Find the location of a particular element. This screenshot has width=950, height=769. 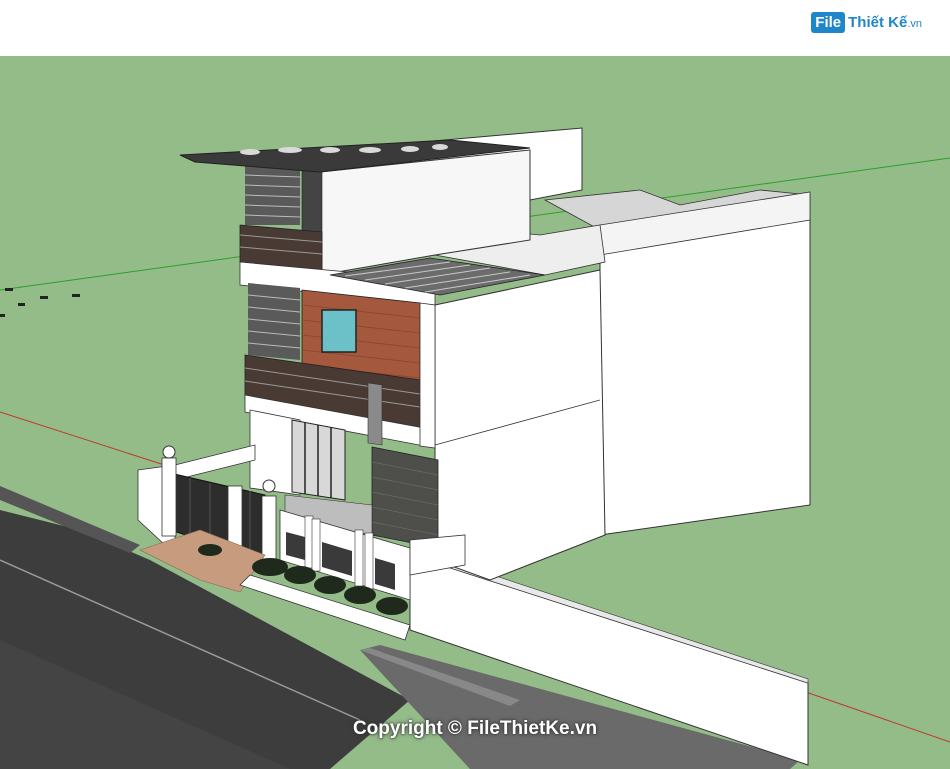

lamp-left is located at coordinates (169, 452).